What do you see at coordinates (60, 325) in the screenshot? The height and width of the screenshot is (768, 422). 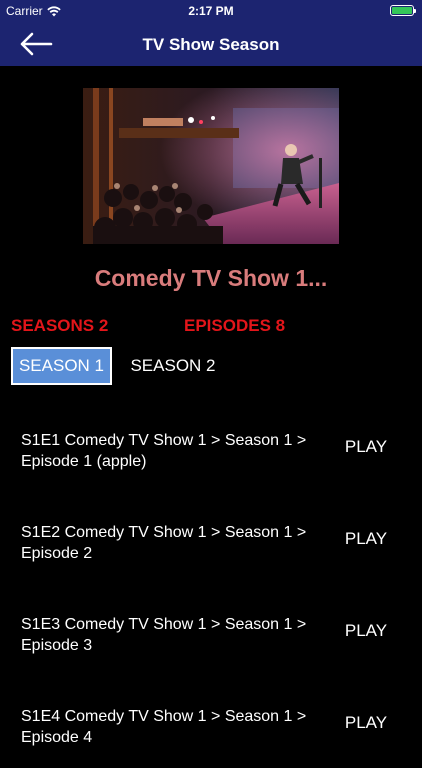 I see `seasons-count: SEASONS 2` at bounding box center [60, 325].